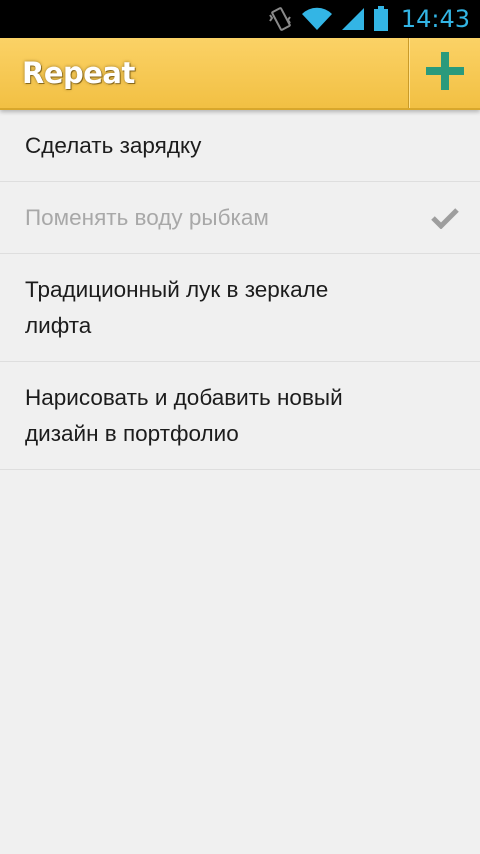 Image resolution: width=480 pixels, height=854 pixels. I want to click on status-bar: 14:43, so click(240, 19).